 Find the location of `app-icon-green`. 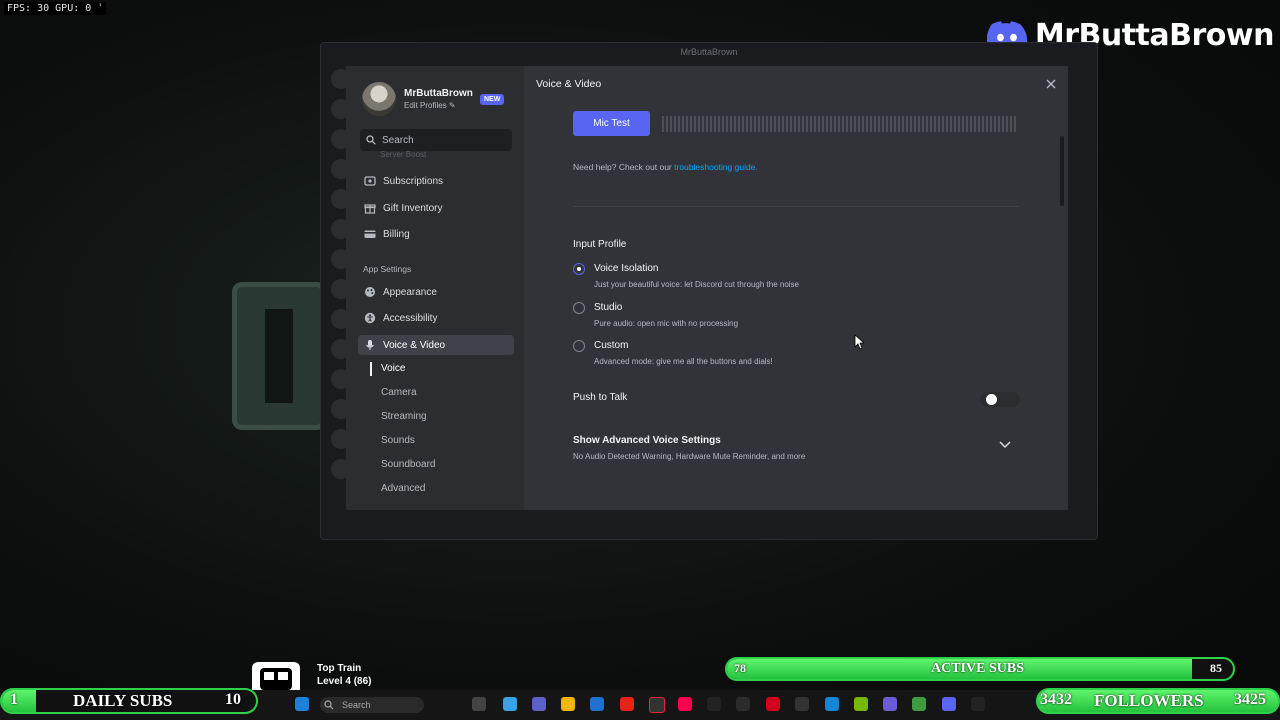

app-icon-green is located at coordinates (919, 704).